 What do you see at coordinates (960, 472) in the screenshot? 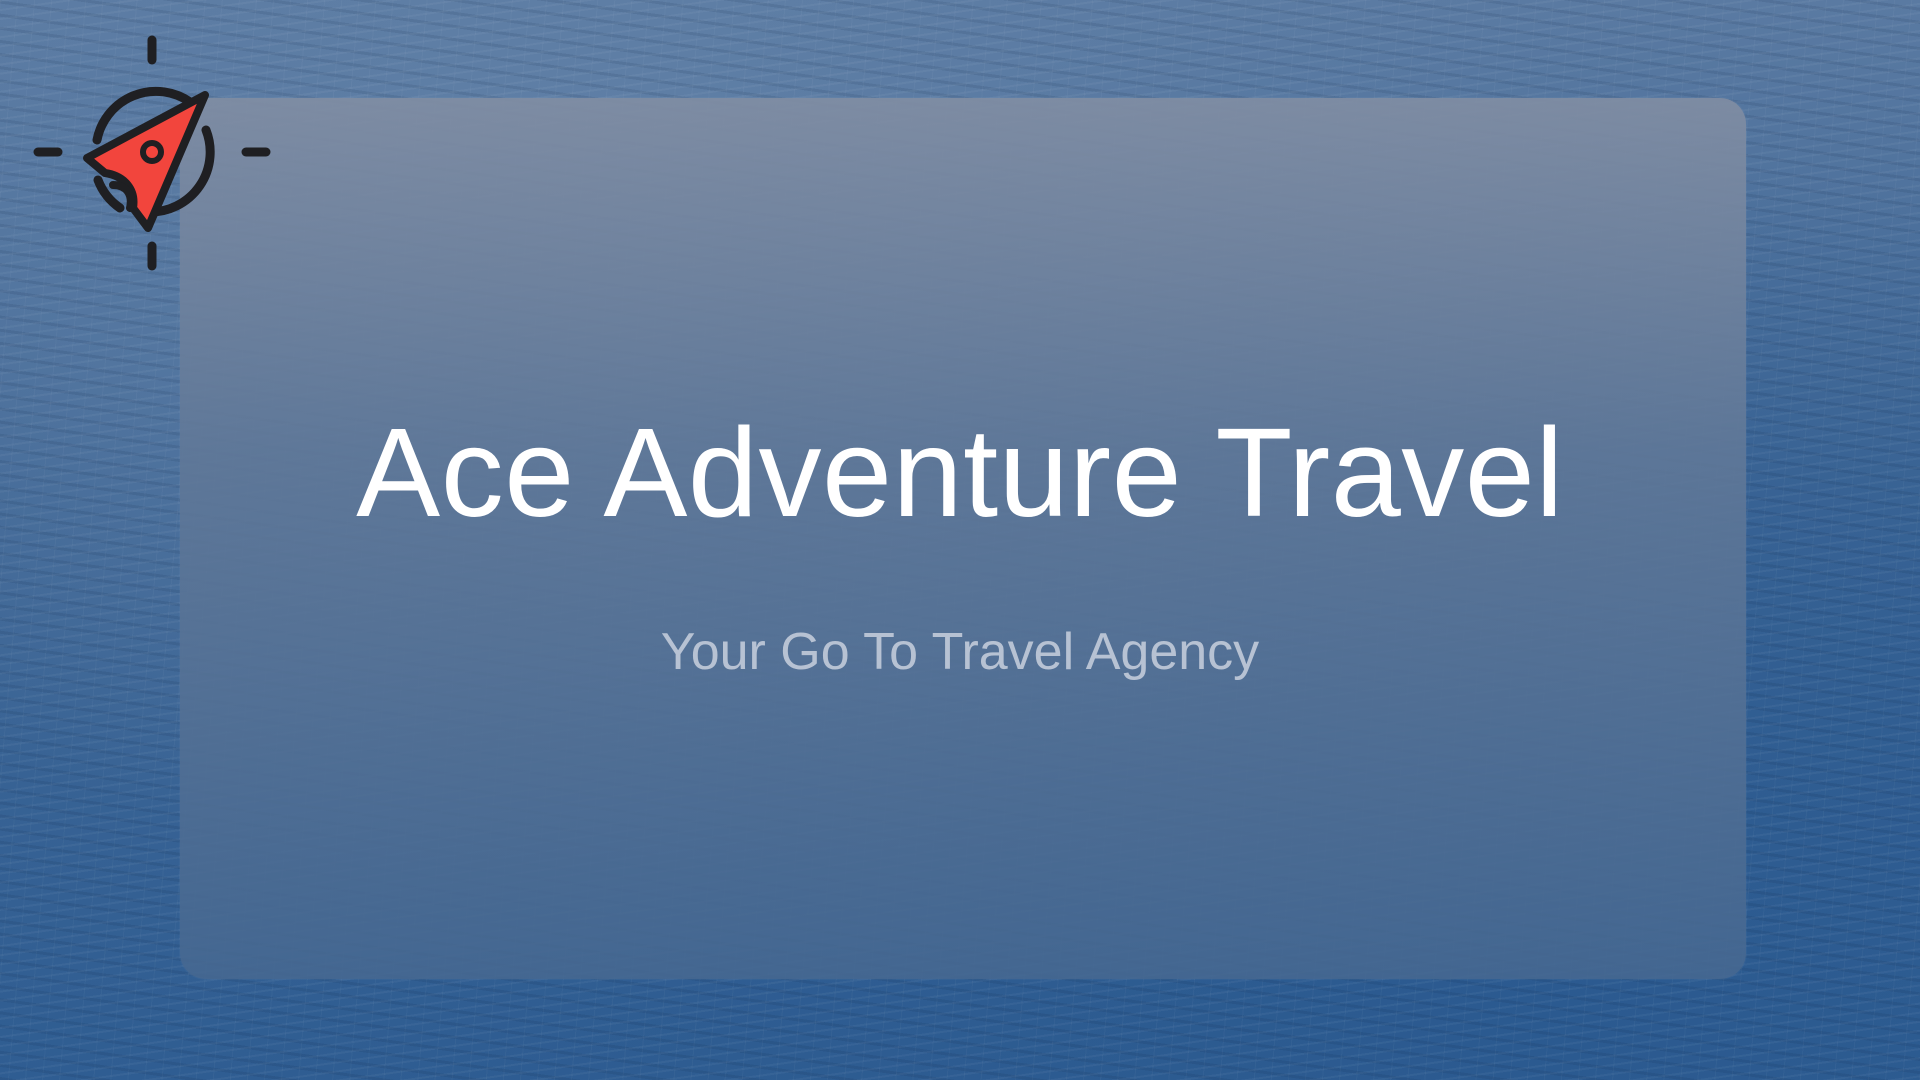
I see `slide-title: Ace Adventure Travel` at bounding box center [960, 472].